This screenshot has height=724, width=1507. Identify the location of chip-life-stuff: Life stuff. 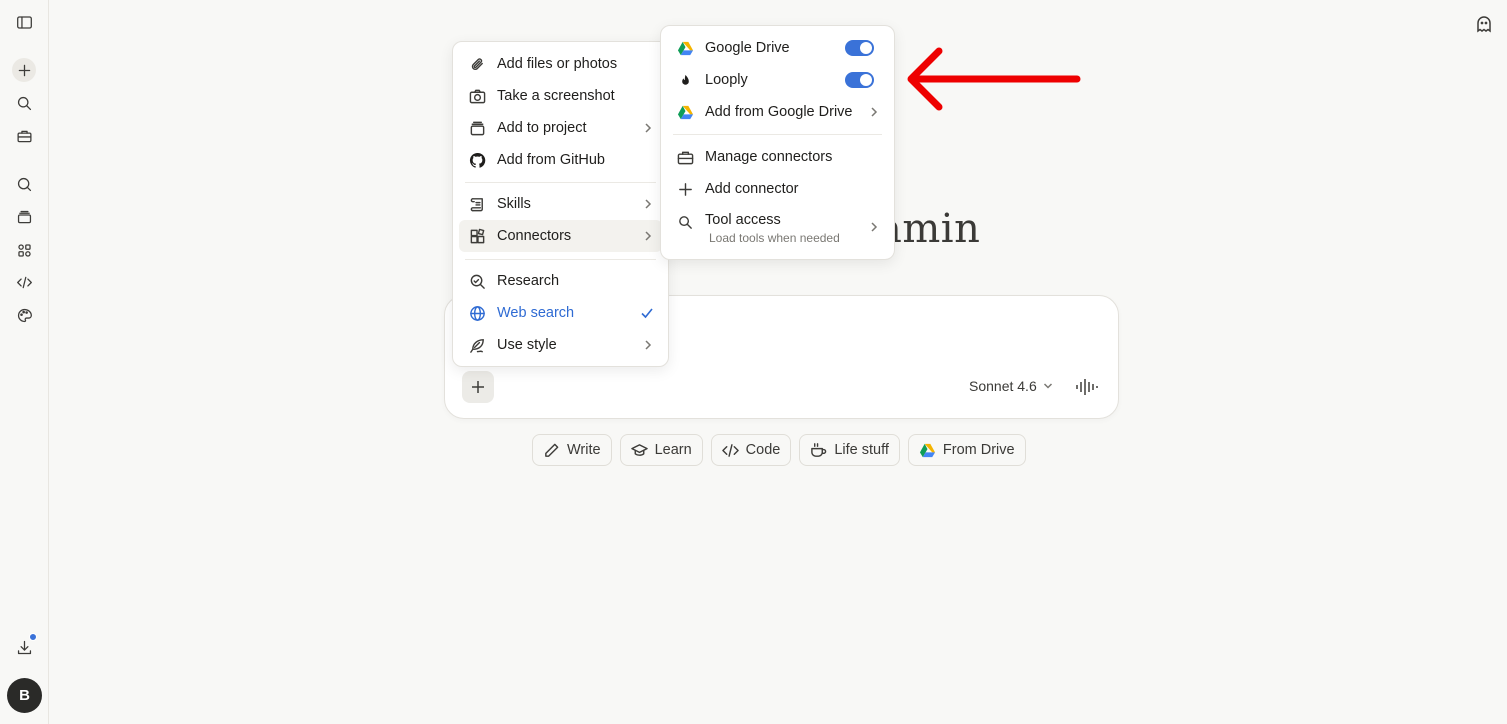
(849, 450).